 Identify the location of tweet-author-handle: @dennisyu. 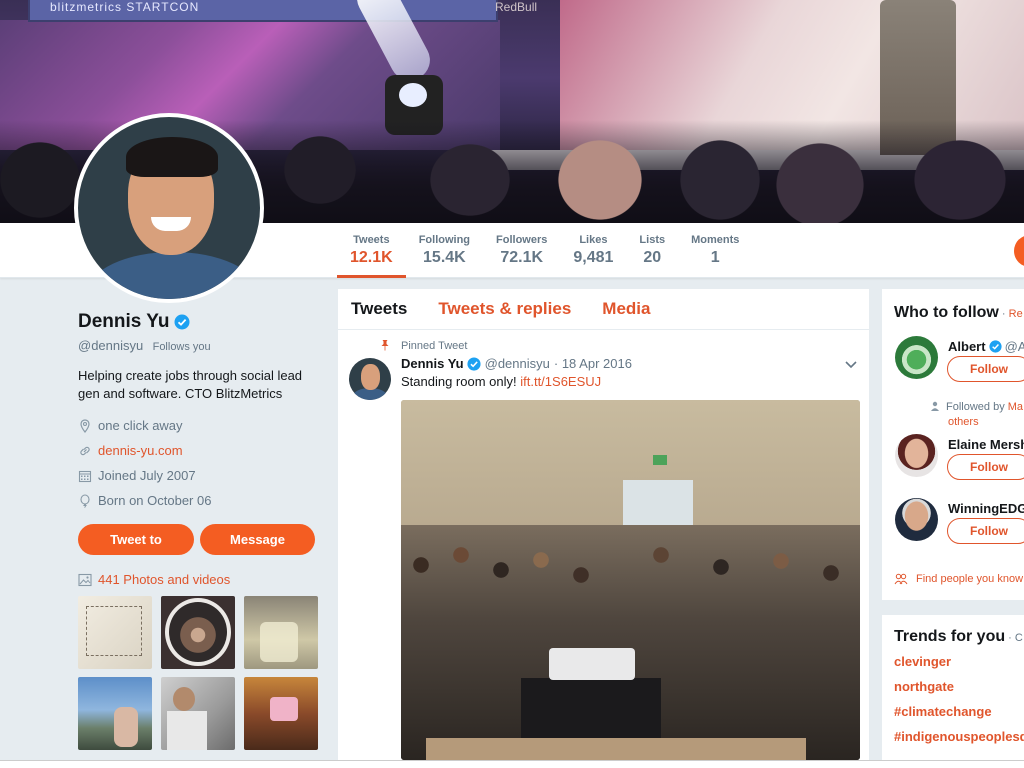
(517, 363).